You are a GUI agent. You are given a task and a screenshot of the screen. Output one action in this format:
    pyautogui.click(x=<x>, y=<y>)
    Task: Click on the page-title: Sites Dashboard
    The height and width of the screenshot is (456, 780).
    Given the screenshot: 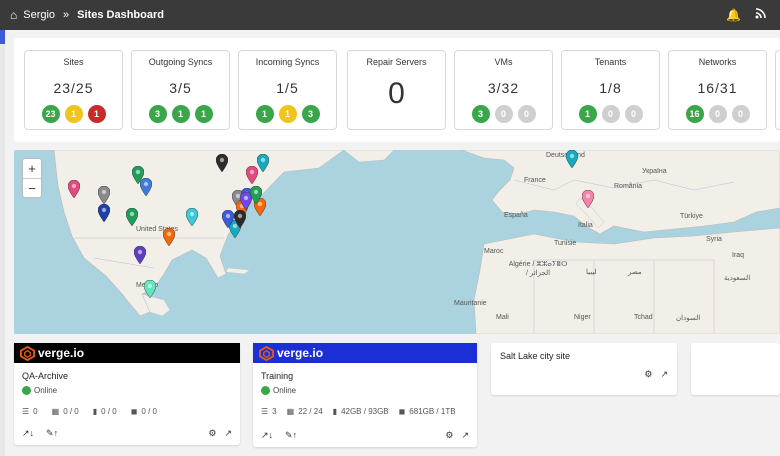 What is the action you would take?
    pyautogui.click(x=120, y=15)
    